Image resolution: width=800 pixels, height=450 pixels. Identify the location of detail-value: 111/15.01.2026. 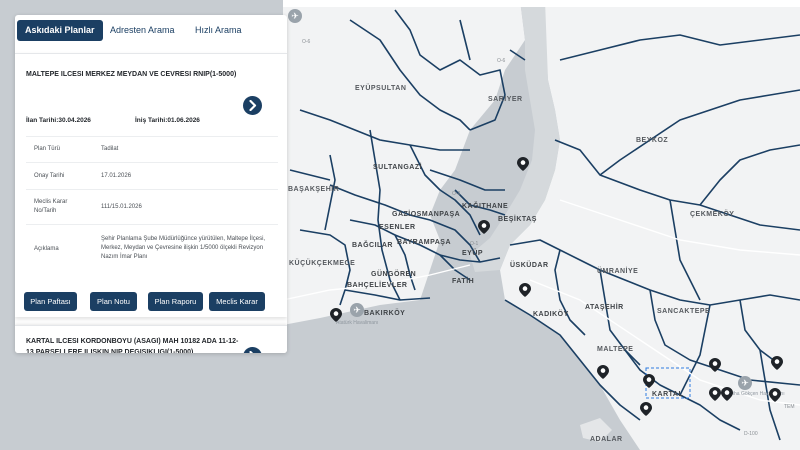
(121, 207).